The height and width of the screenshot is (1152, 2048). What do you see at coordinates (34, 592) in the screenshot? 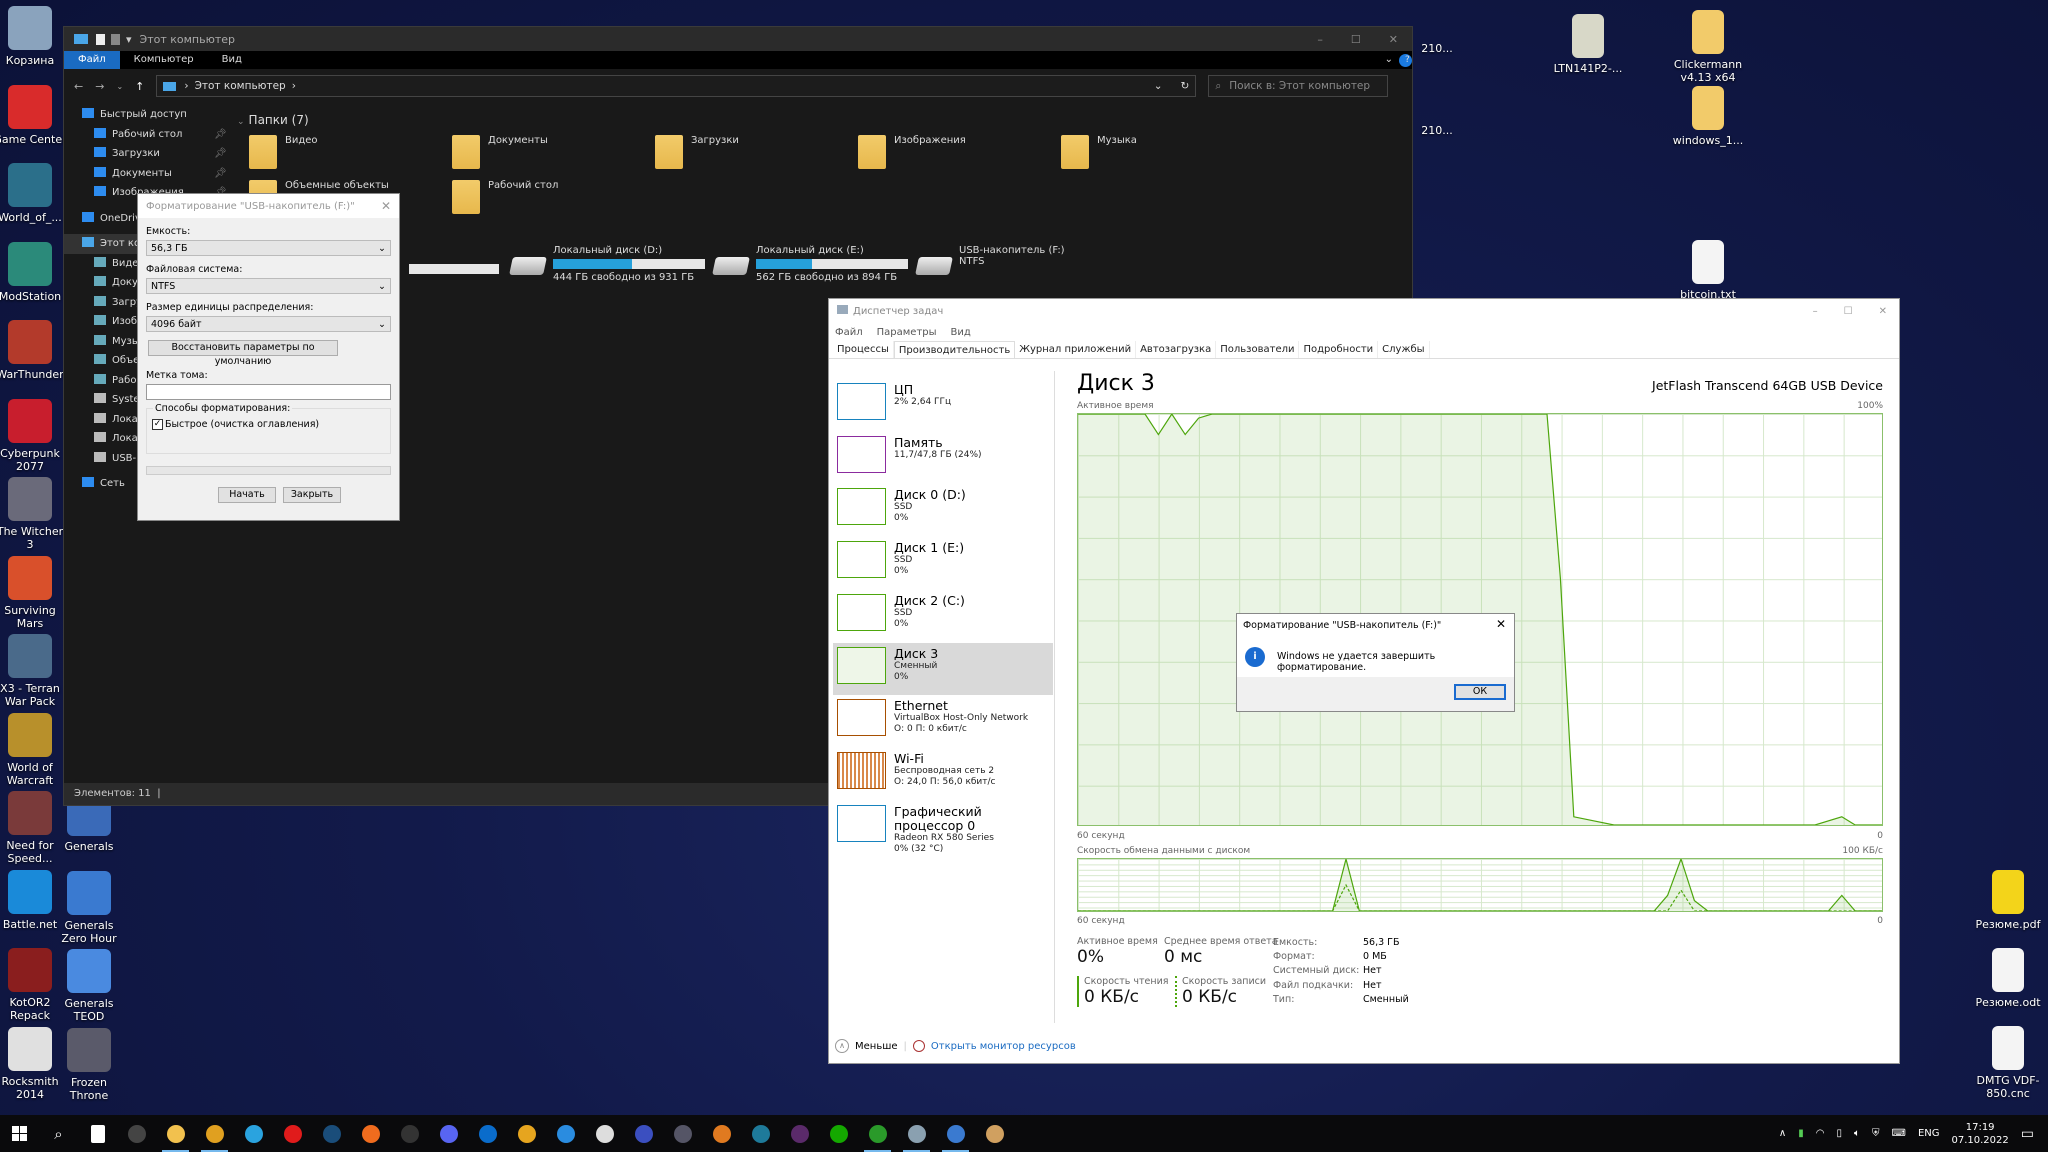
I see `desktop-icon: Surviving Mars` at bounding box center [34, 592].